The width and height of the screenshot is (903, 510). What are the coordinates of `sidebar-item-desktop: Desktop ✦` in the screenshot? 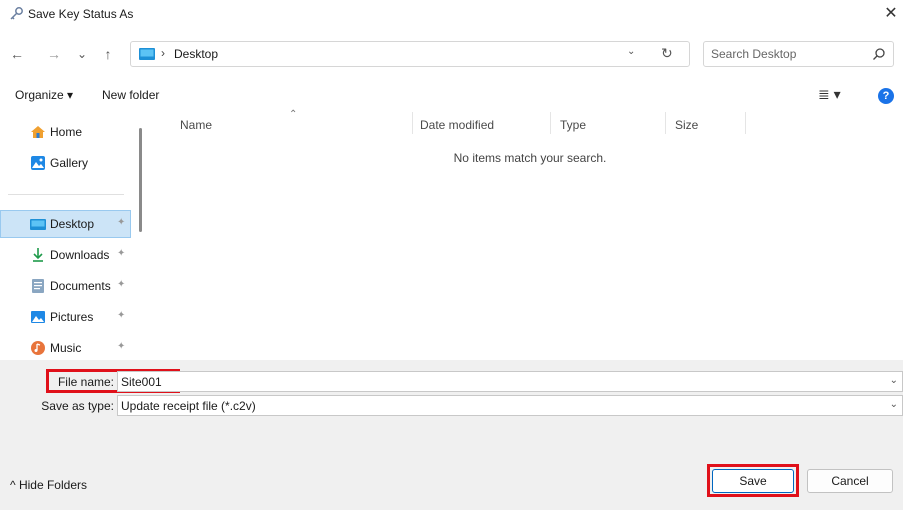 It's located at (65, 224).